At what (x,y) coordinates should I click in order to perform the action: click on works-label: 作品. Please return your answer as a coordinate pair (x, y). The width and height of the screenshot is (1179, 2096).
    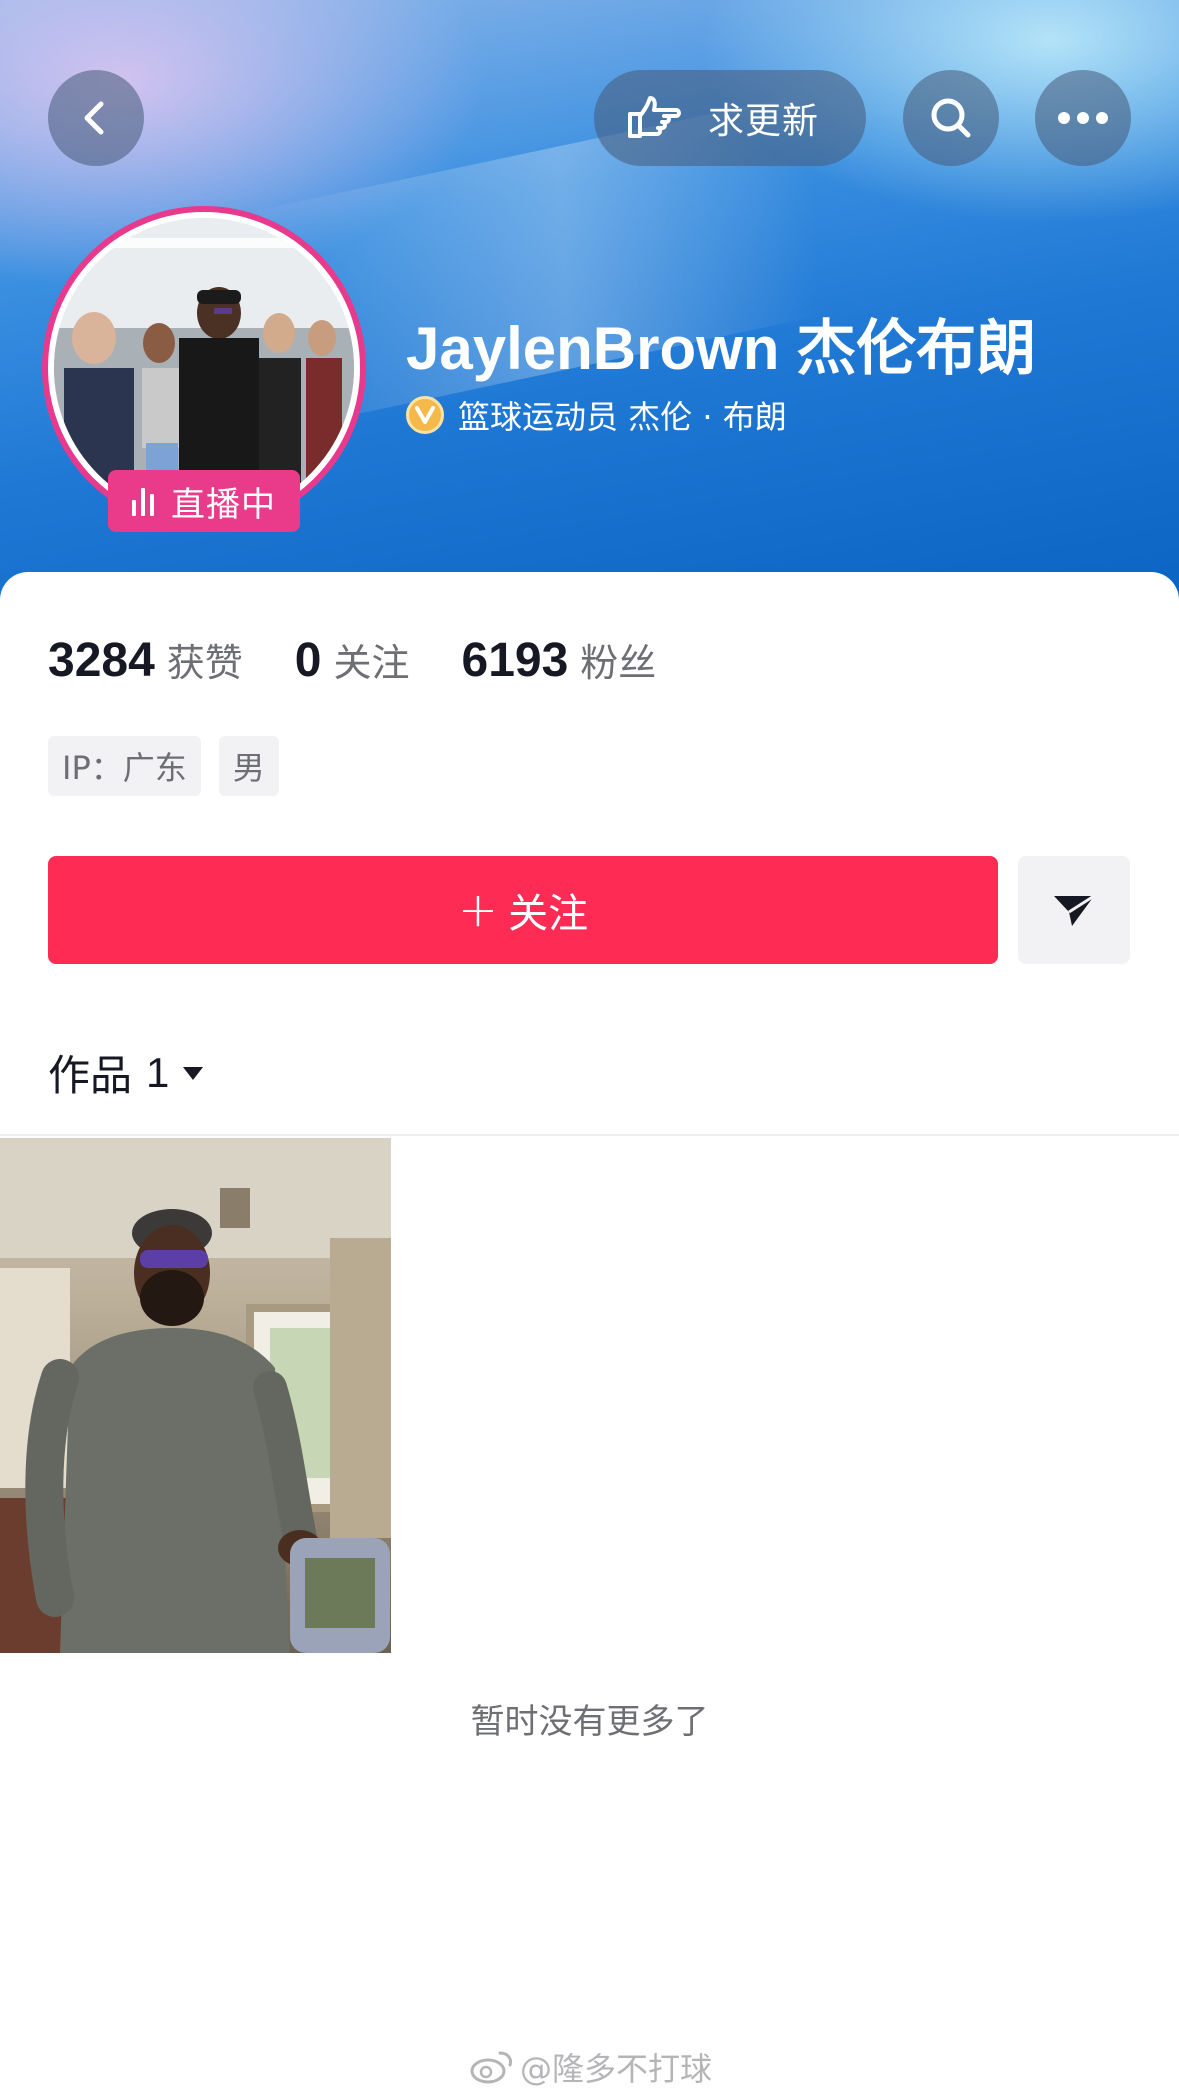
    Looking at the image, I should click on (90, 1075).